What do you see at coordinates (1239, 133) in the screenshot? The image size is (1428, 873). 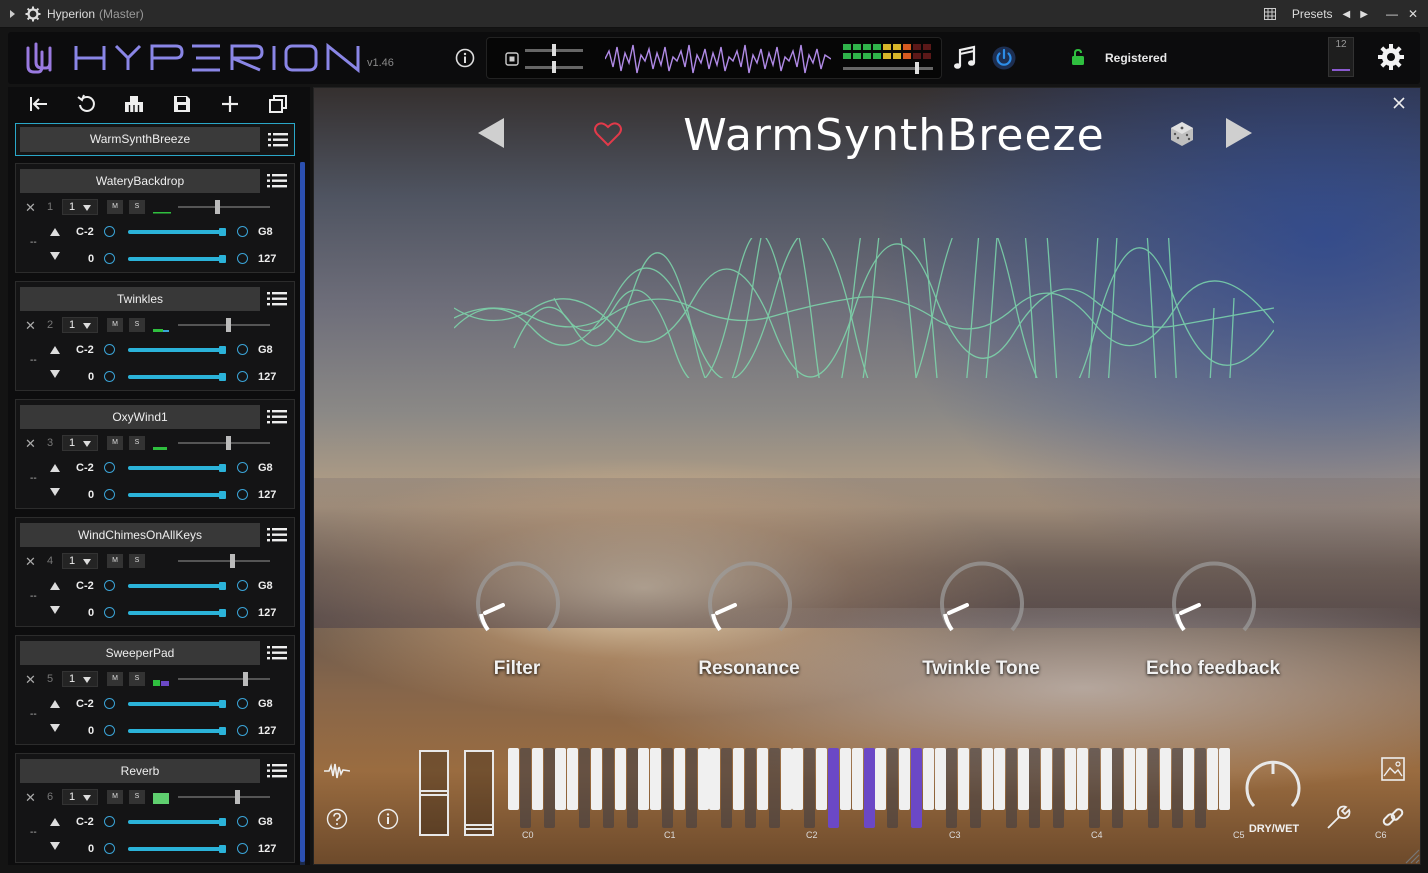 I see `next-preset-arrow-icon` at bounding box center [1239, 133].